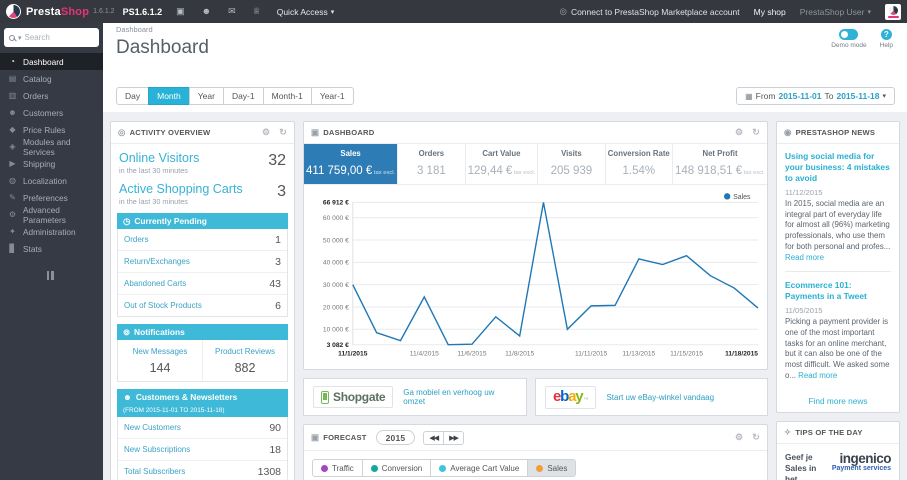 The height and width of the screenshot is (480, 907). Describe the element at coordinates (51, 180) in the screenshot. I see `sidebar-item-localization: ◍ Localization` at that location.